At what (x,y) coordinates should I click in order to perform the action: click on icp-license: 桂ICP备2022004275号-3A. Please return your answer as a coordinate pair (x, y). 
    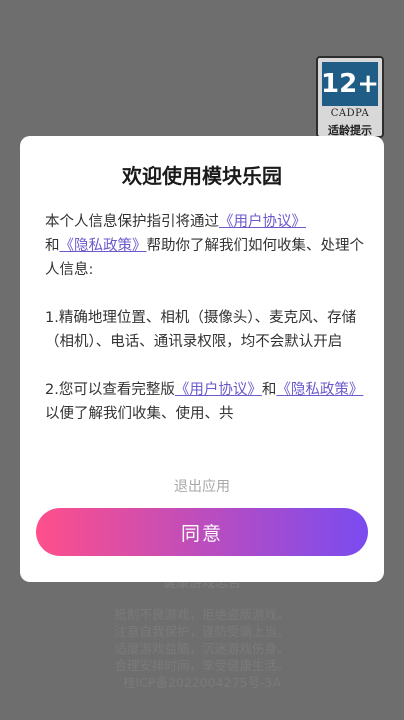
    Looking at the image, I should click on (202, 682).